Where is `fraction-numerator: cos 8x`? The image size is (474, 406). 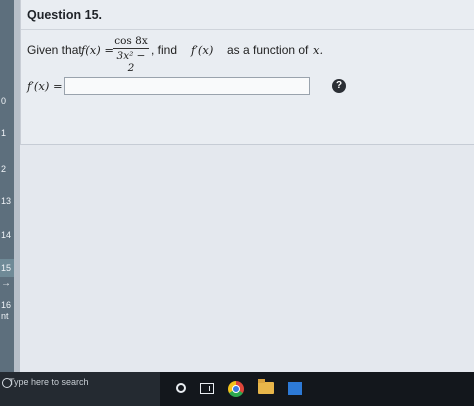
fraction-numerator: cos 8x is located at coordinates (131, 41).